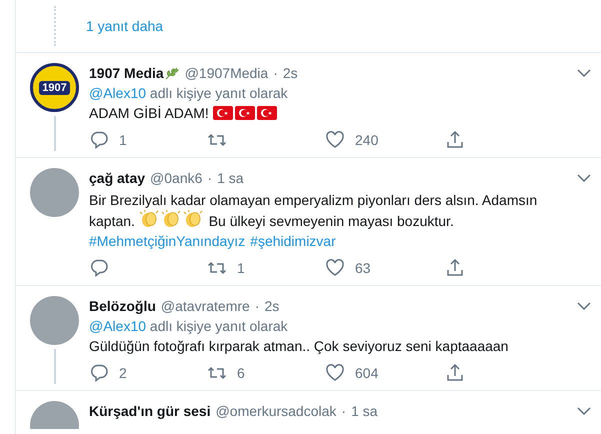 The image size is (601, 434). What do you see at coordinates (176, 178) in the screenshot?
I see `user-handle: @0ank6` at bounding box center [176, 178].